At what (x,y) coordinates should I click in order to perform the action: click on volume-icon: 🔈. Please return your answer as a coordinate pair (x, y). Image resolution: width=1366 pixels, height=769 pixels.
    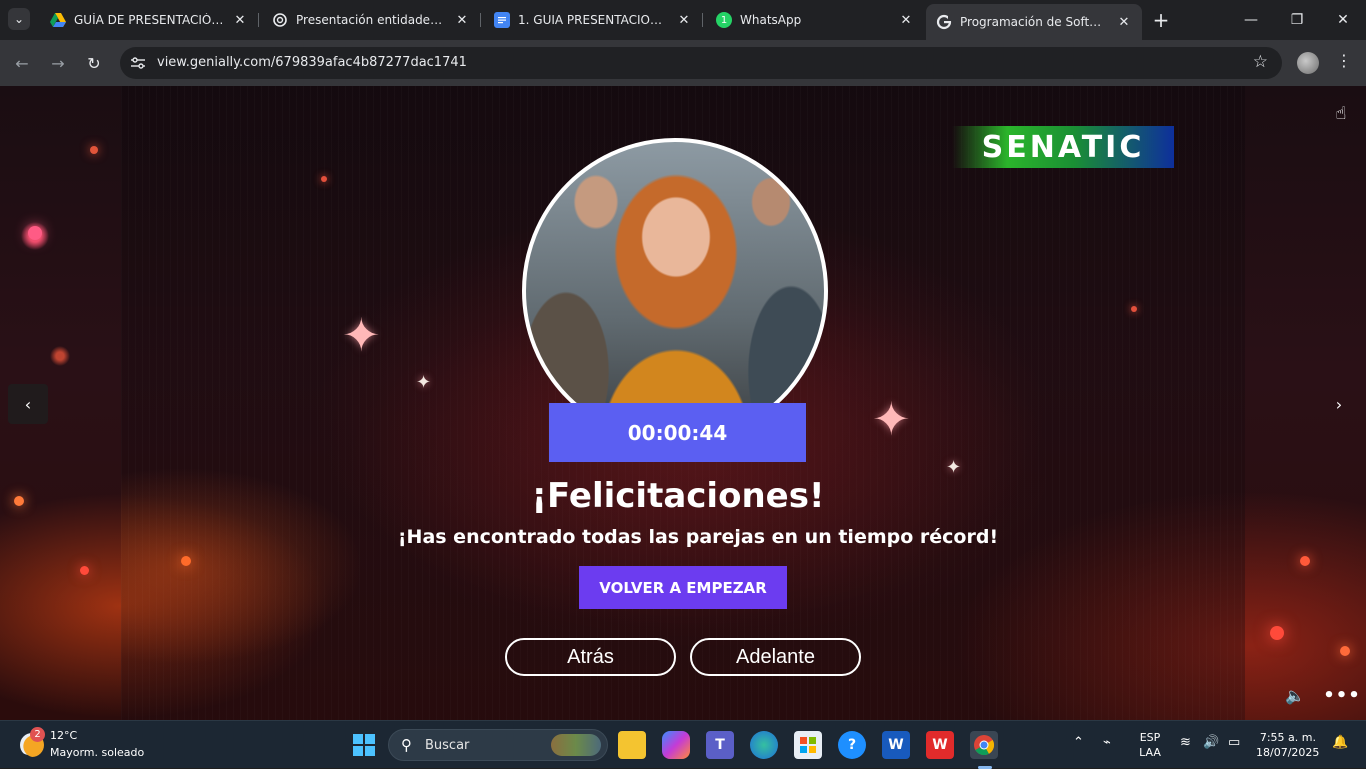
    Looking at the image, I should click on (1295, 695).